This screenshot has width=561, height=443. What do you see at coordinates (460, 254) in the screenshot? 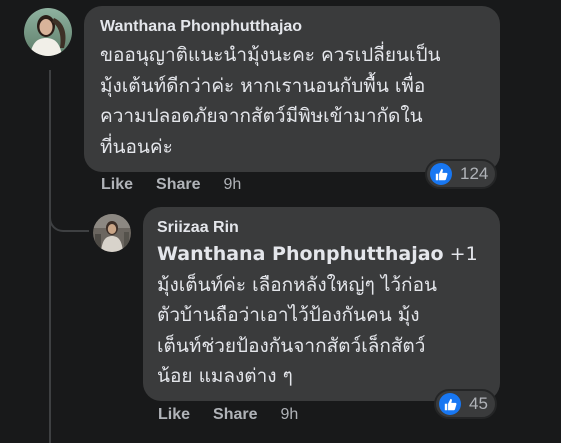
I see `comment-text-suffix: +1` at bounding box center [460, 254].